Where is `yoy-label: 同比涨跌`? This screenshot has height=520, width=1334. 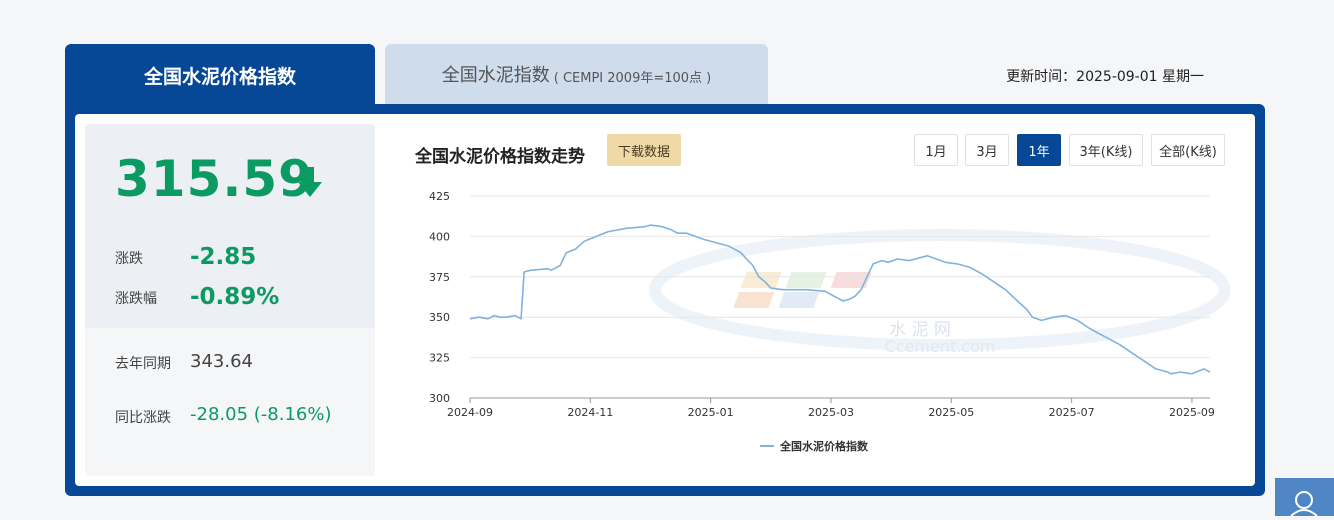
yoy-label: 同比涨跌 is located at coordinates (143, 418).